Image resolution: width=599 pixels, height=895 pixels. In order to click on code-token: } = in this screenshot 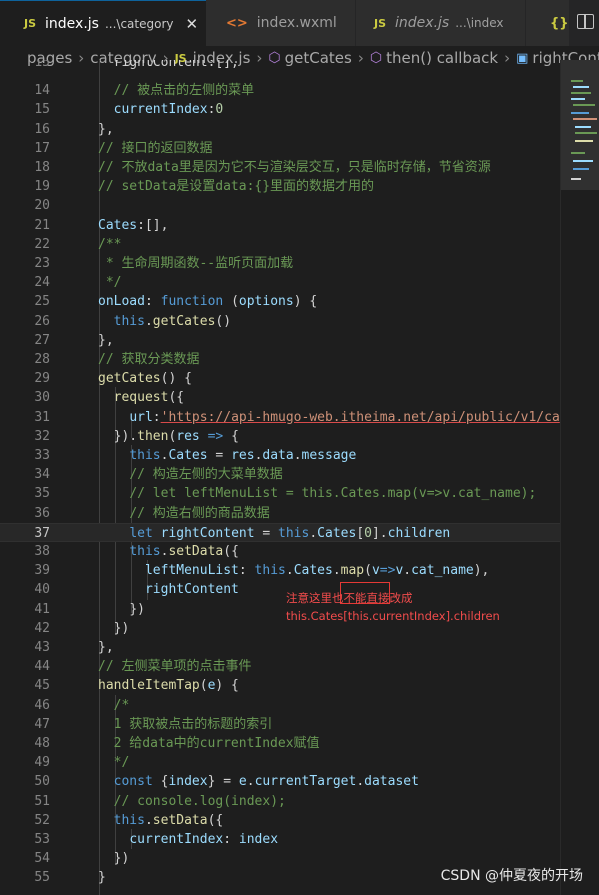, I will do `click(223, 782)`.